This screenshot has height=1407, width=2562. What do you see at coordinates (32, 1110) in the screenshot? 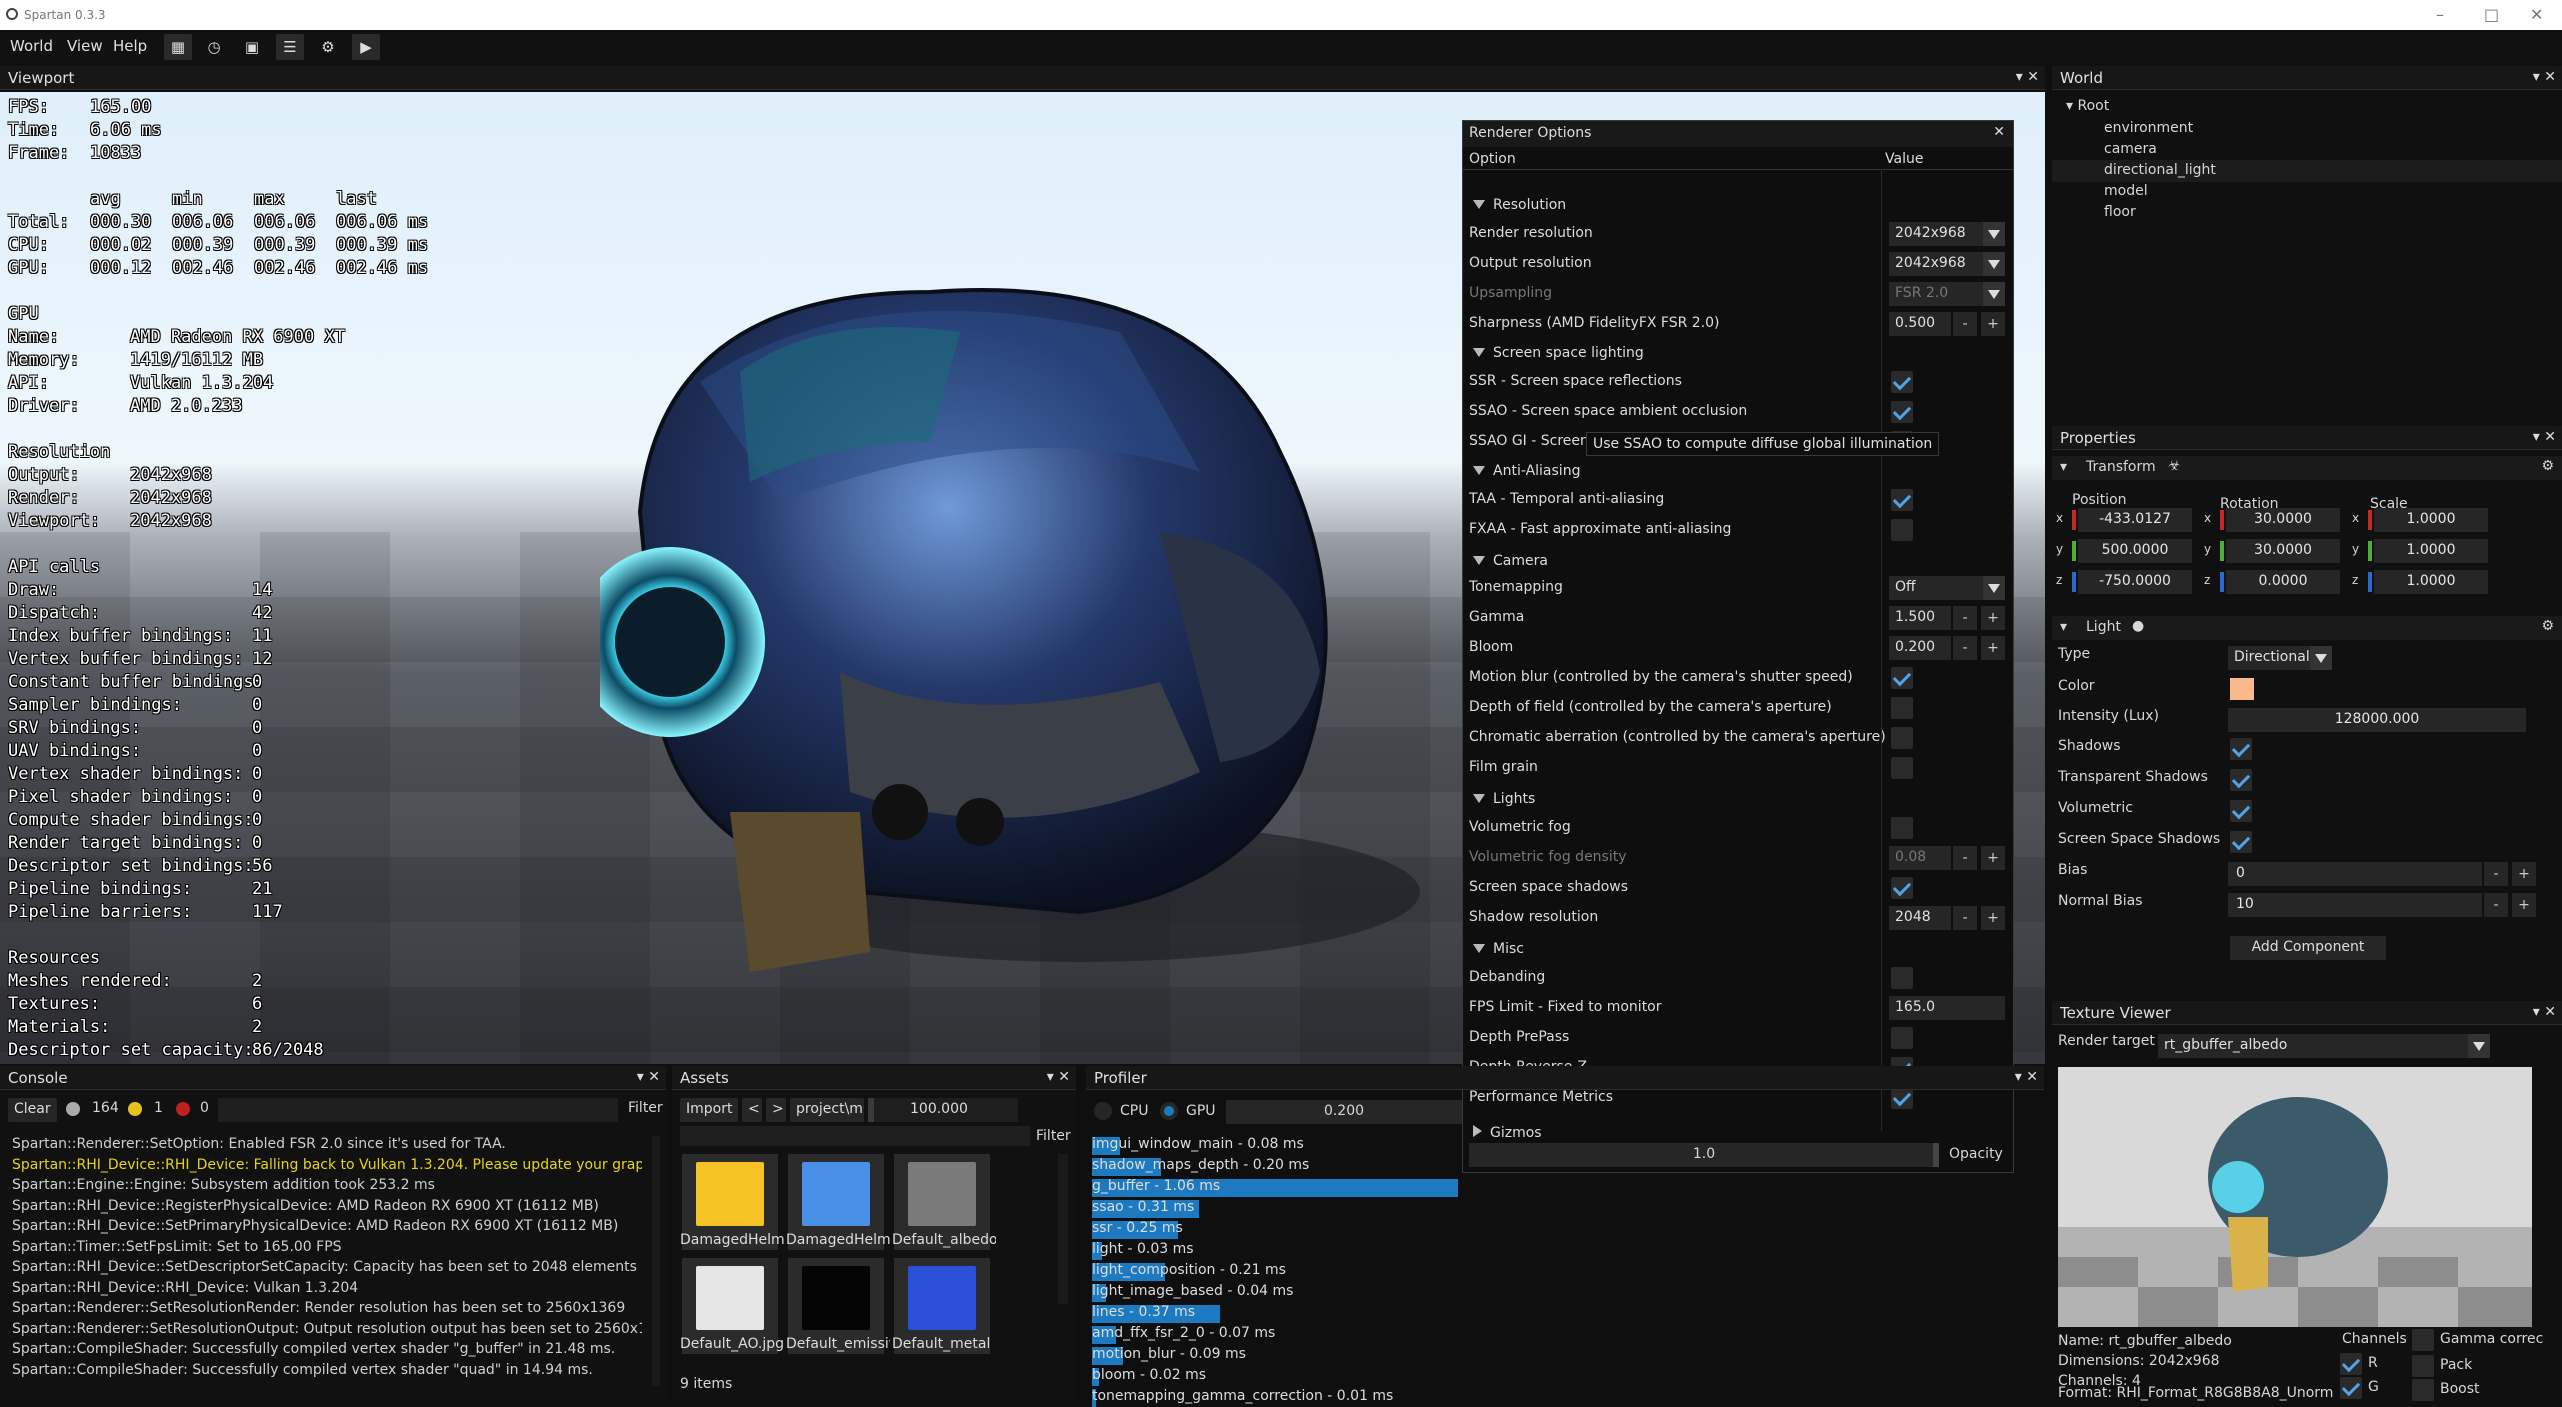
I see `clear-button: Clear` at bounding box center [32, 1110].